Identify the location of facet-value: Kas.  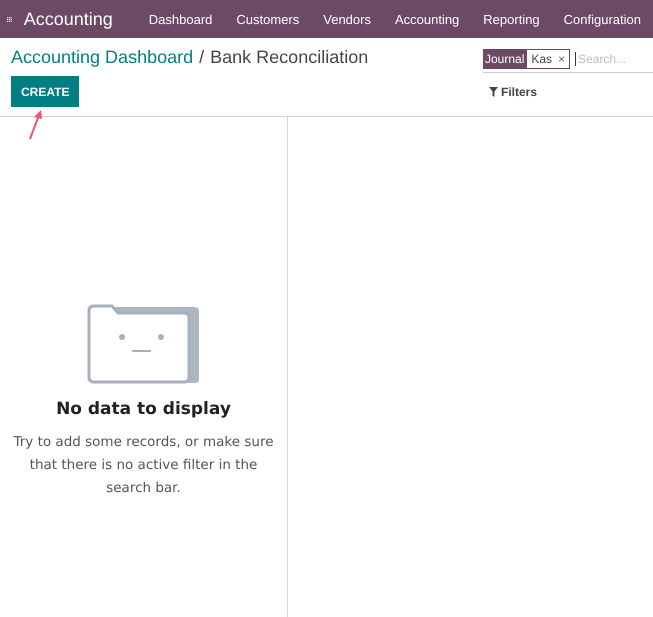
(541, 59).